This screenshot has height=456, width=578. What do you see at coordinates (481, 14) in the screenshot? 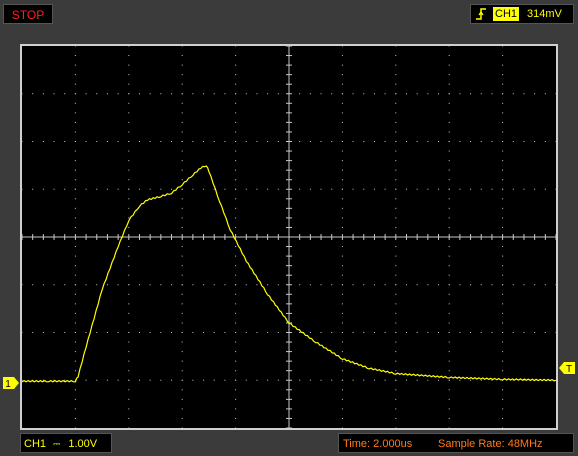
I see `rising-edge-trigger-icon` at bounding box center [481, 14].